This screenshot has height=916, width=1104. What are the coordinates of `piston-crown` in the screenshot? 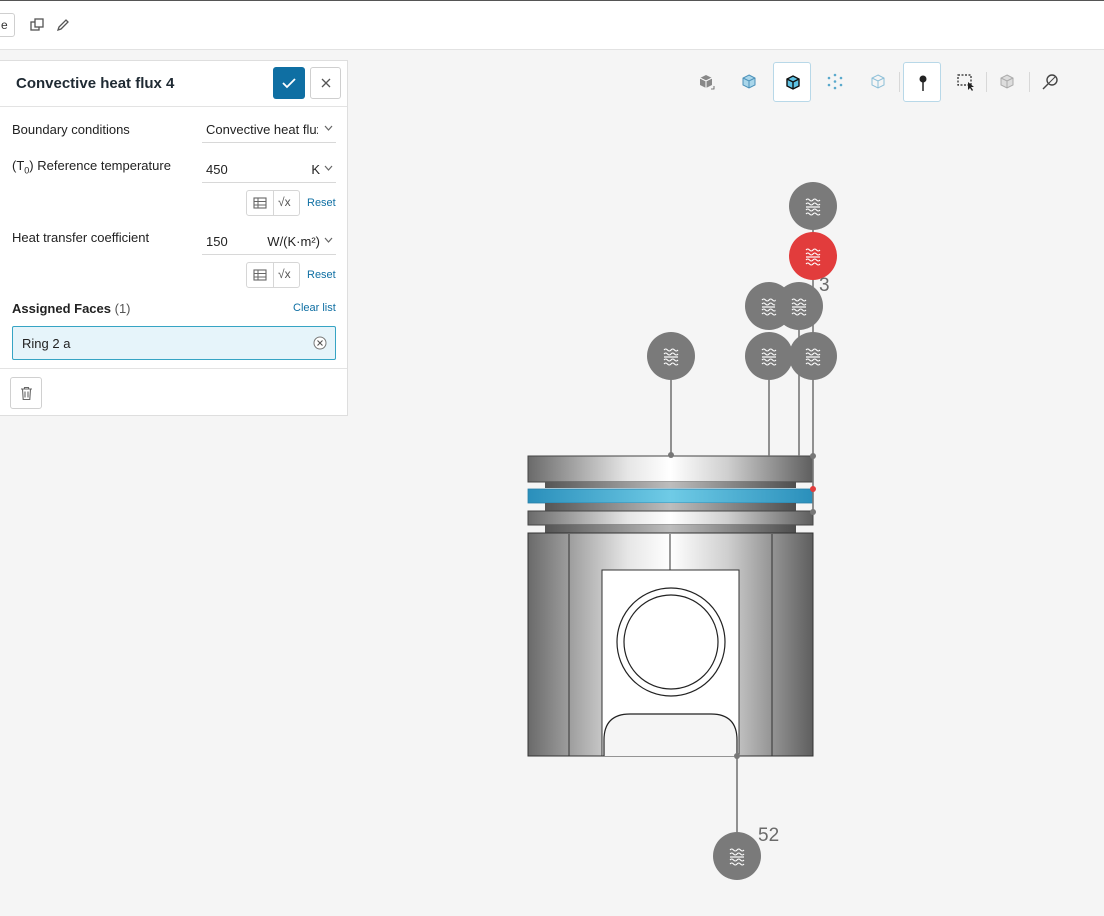 It's located at (670, 469).